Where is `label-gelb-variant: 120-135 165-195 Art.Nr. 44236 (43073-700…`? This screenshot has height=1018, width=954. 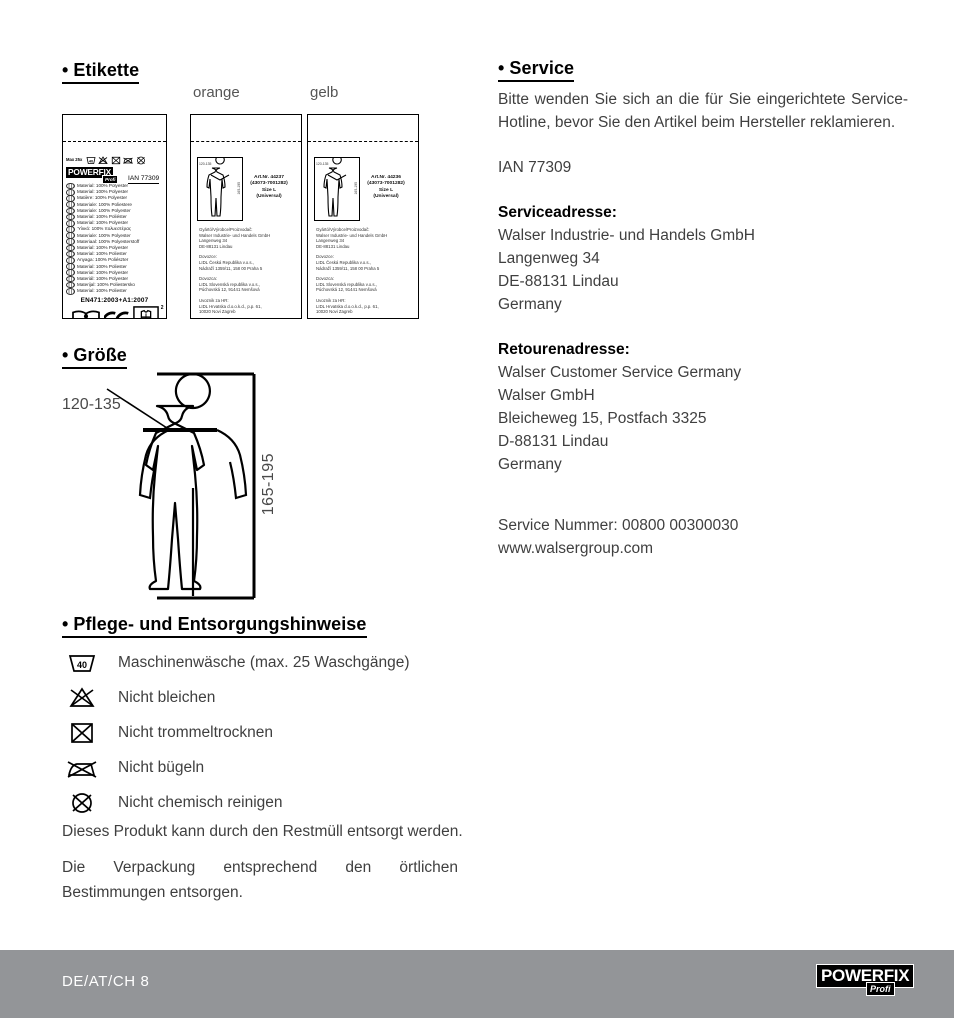
label-gelb-variant: 120-135 165-195 Art.Nr. 44236 (43073-700… is located at coordinates (363, 216).